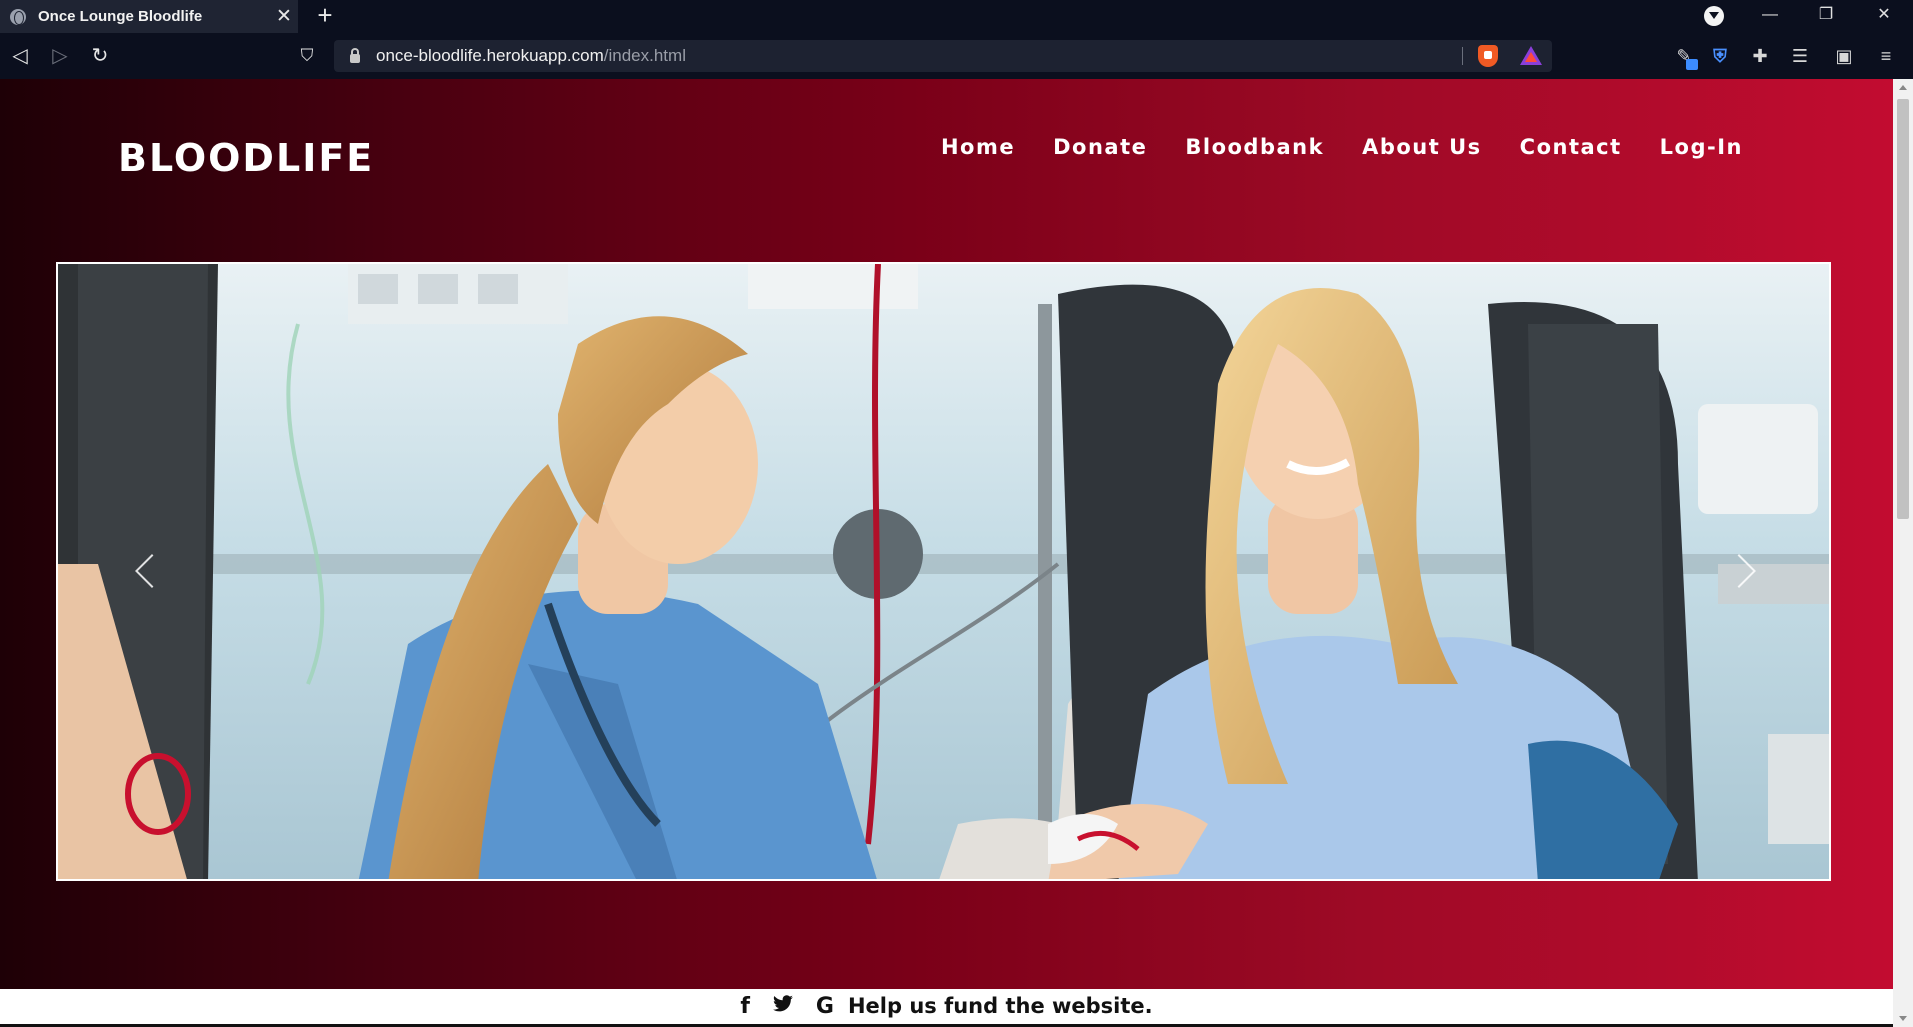 The image size is (1913, 1027). What do you see at coordinates (1844, 56) in the screenshot?
I see `wallet-icon: ▣` at bounding box center [1844, 56].